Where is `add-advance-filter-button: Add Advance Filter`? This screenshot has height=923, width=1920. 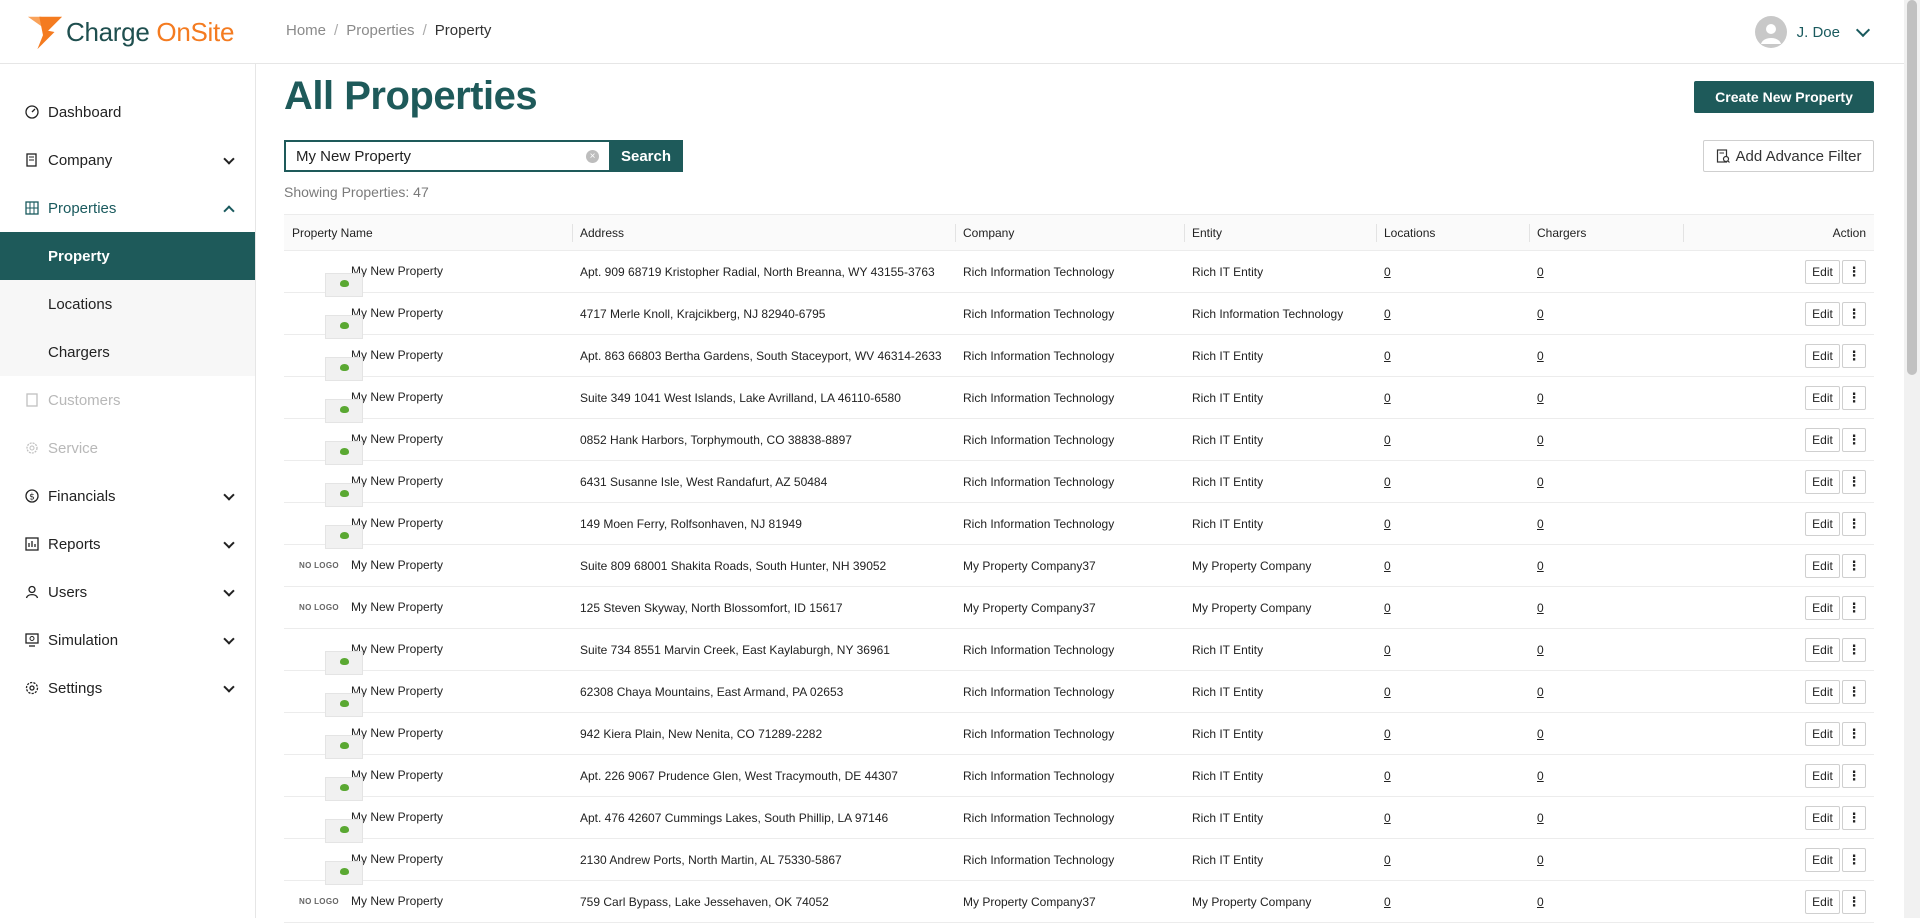 add-advance-filter-button: Add Advance Filter is located at coordinates (1788, 156).